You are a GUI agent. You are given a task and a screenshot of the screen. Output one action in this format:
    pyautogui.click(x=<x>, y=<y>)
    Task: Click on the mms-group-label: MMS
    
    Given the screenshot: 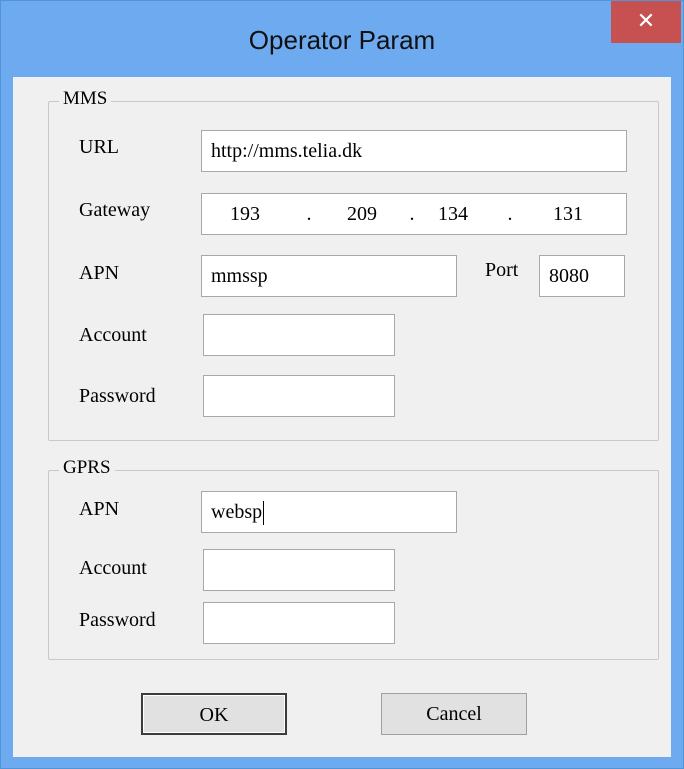 What is the action you would take?
    pyautogui.click(x=85, y=99)
    